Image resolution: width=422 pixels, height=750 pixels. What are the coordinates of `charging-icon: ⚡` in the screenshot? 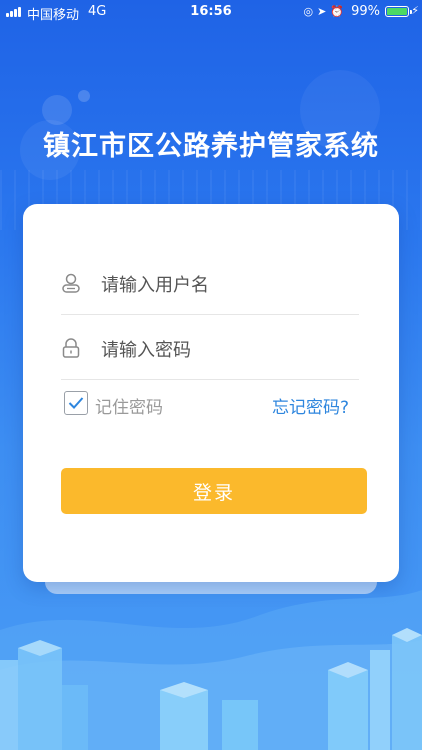 It's located at (415, 10).